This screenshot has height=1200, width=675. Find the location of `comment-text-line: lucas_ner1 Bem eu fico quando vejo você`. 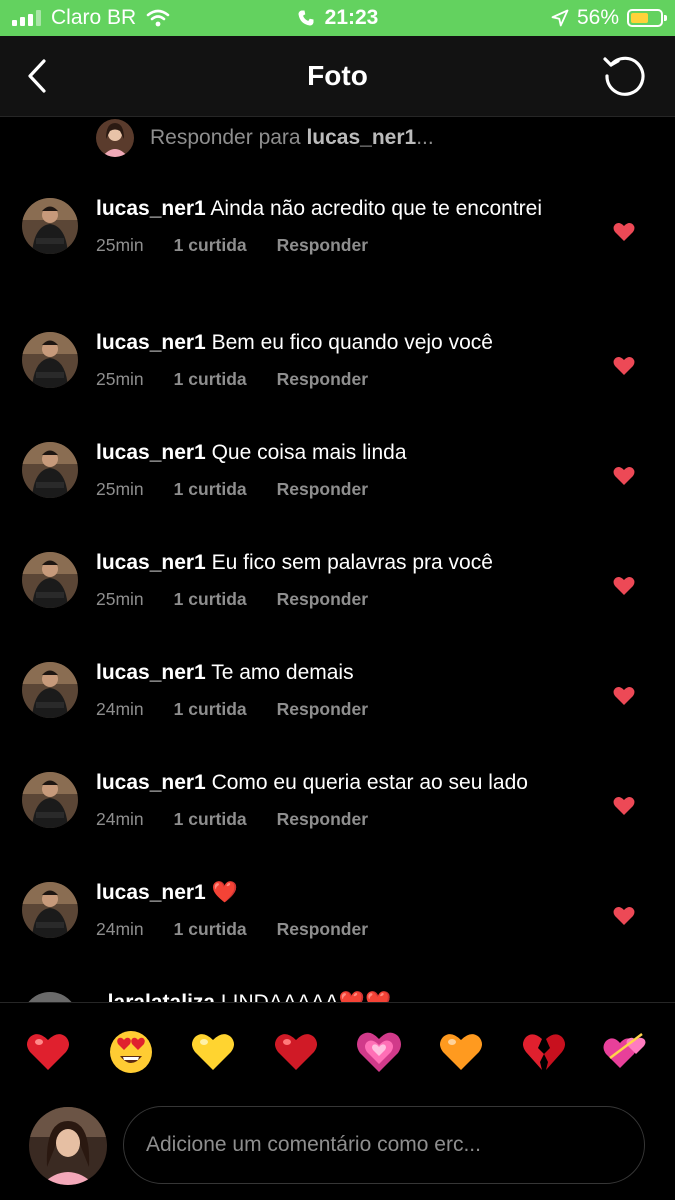

comment-text-line: lucas_ner1 Bem eu fico quando vejo você is located at coordinates (346, 343).